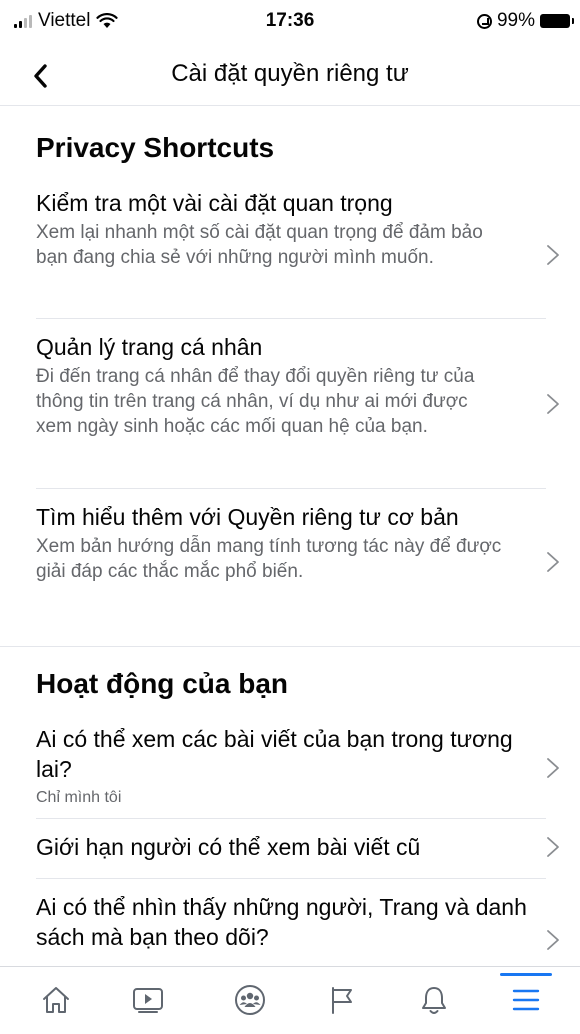  I want to click on page-title: Cài đặt quyền riêng tư, so click(290, 73).